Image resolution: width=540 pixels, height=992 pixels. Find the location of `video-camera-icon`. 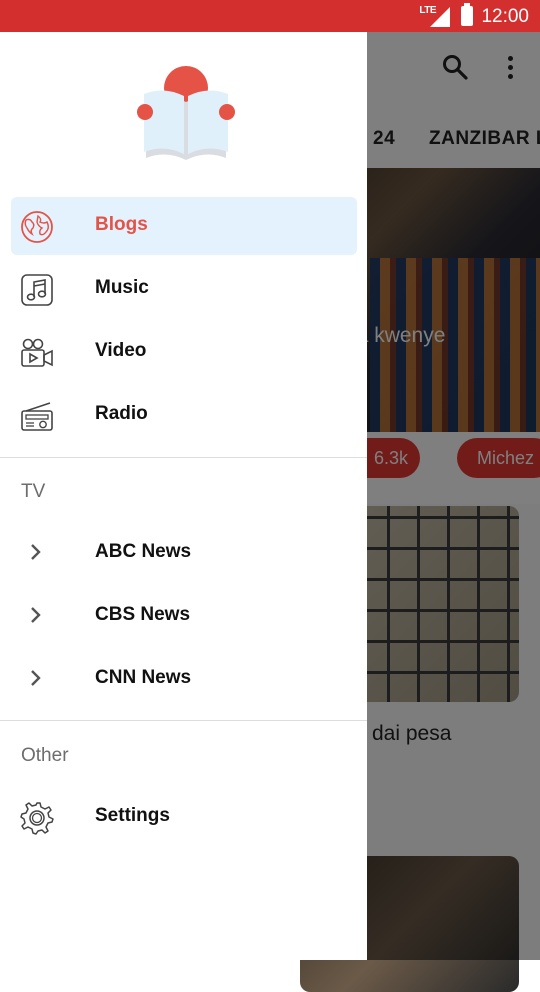

video-camera-icon is located at coordinates (37, 352).